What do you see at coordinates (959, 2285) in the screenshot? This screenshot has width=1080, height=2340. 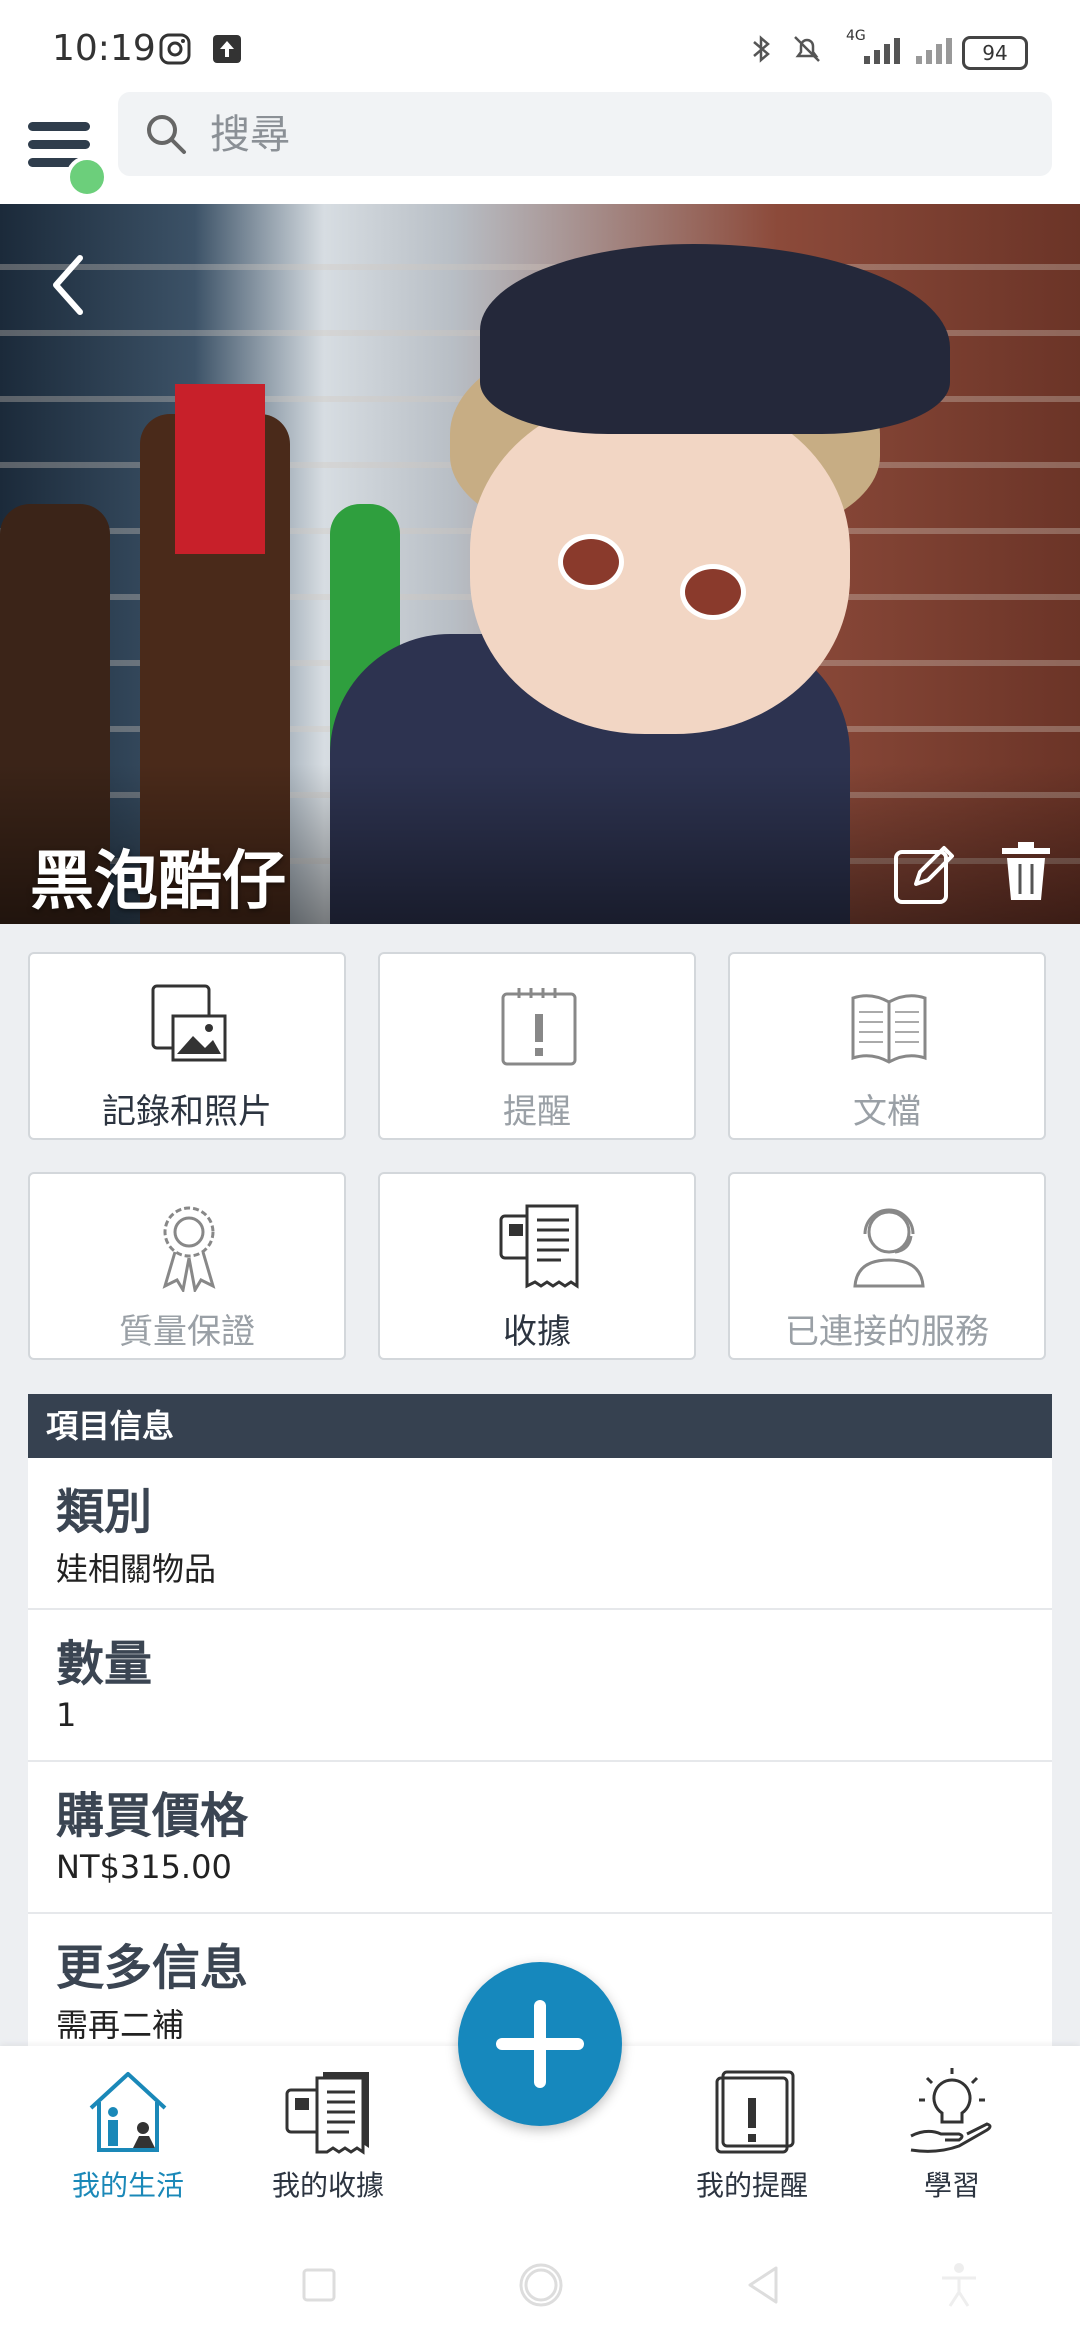 I see `accessibility-icon` at bounding box center [959, 2285].